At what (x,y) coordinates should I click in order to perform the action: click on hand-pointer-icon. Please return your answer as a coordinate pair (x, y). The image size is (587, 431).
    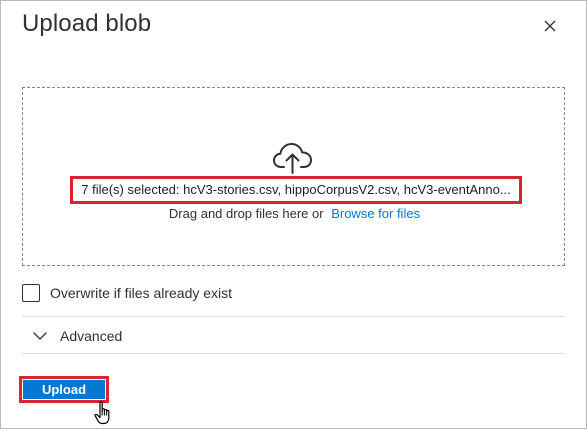
    Looking at the image, I should click on (105, 413).